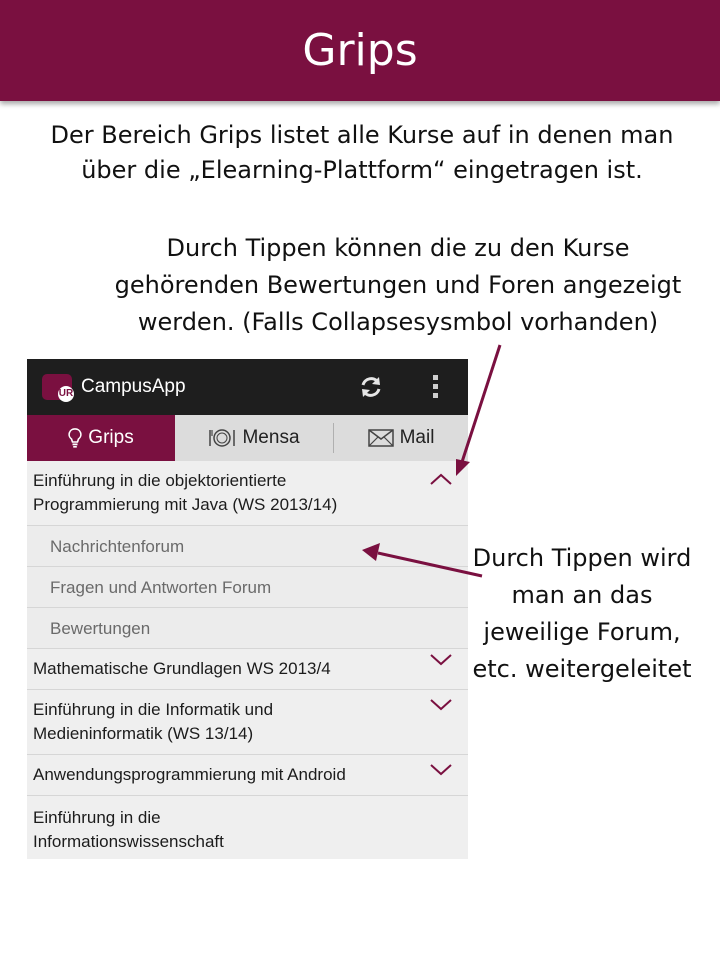 This screenshot has width=720, height=963. What do you see at coordinates (430, 564) in the screenshot?
I see `arrow-to-forum` at bounding box center [430, 564].